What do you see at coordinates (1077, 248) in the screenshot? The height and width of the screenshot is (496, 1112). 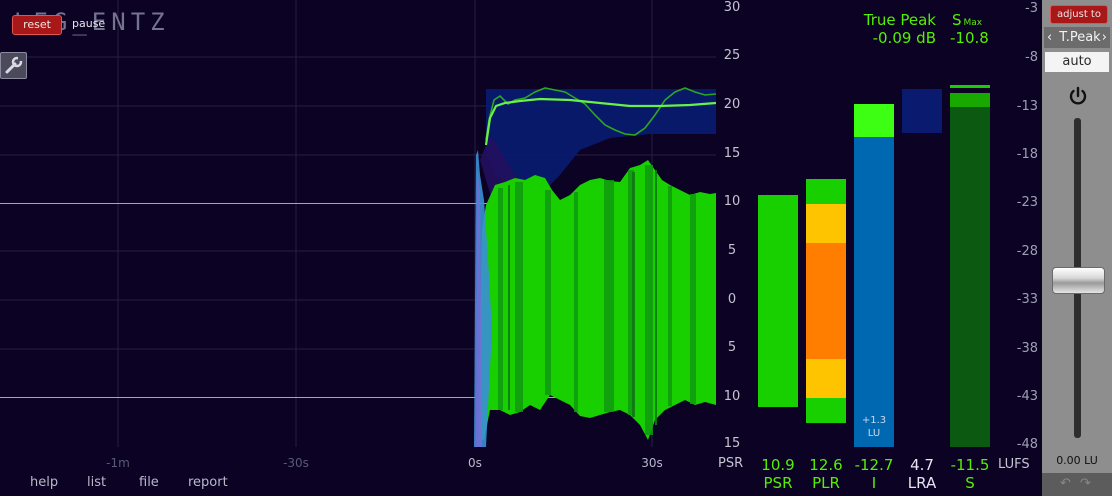 I see `gain-panel: adjust to ‹ T.Peak › auto 0.00 LU ↶ ↷` at bounding box center [1077, 248].